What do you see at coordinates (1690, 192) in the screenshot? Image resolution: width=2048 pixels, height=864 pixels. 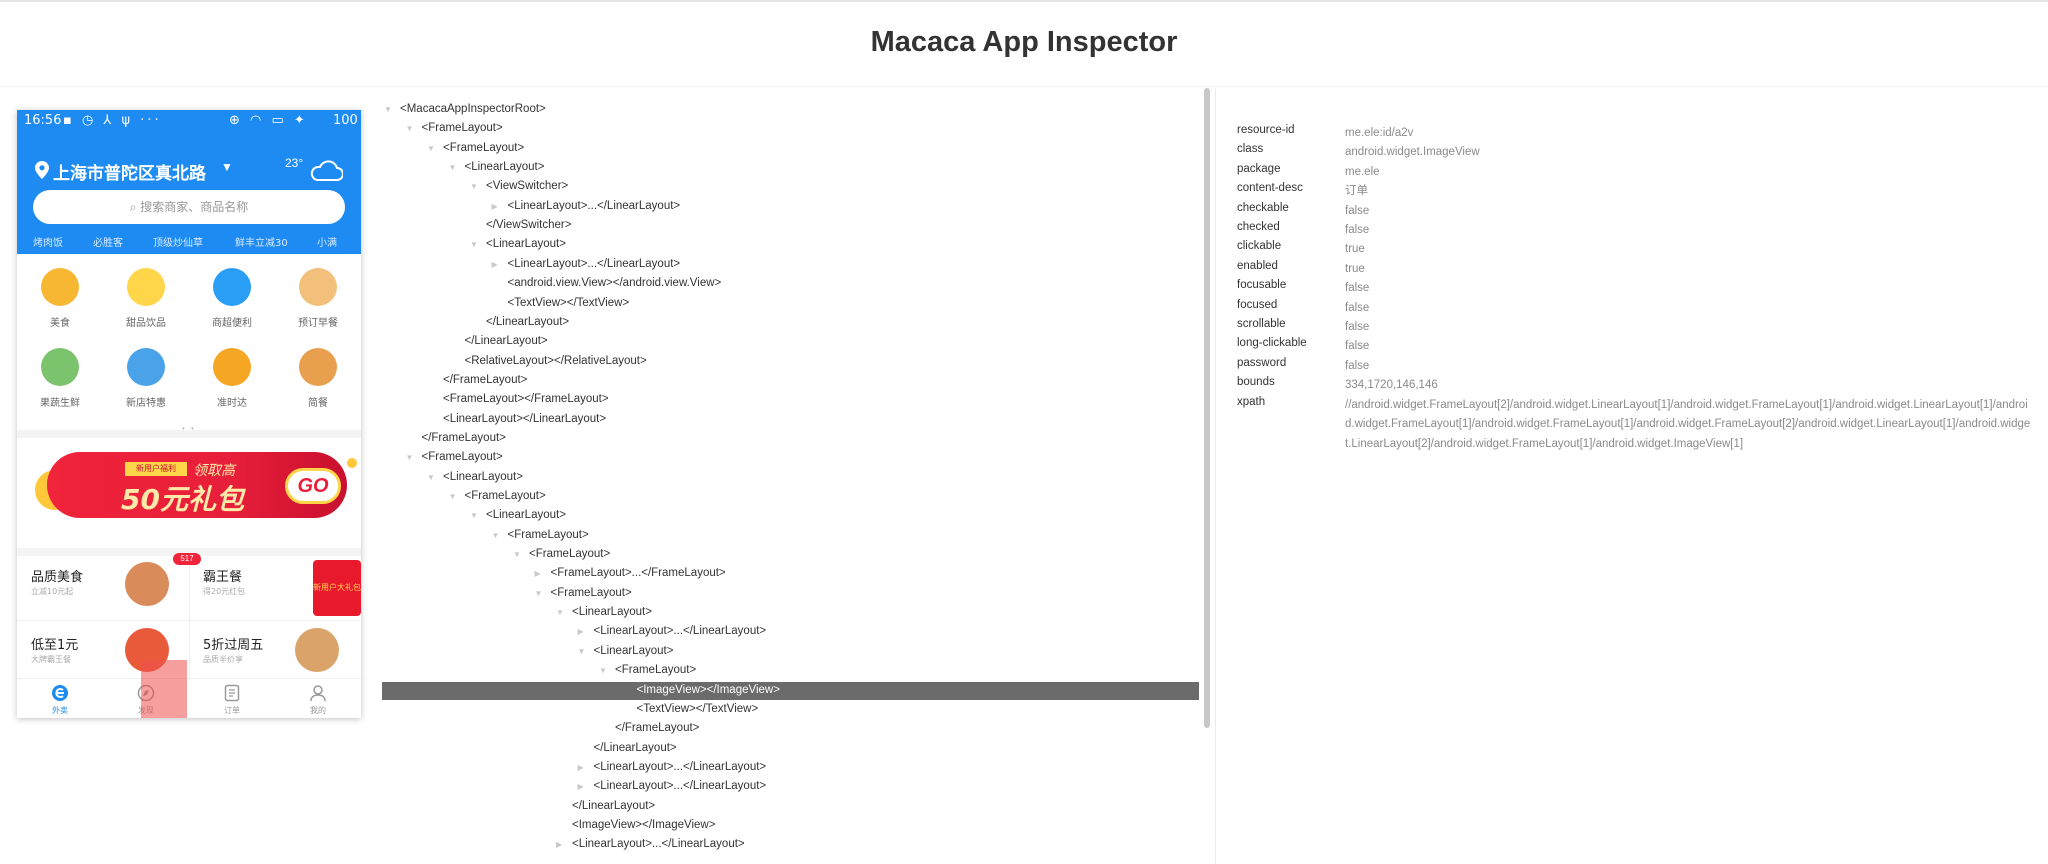 I see `property-value: 订单` at bounding box center [1690, 192].